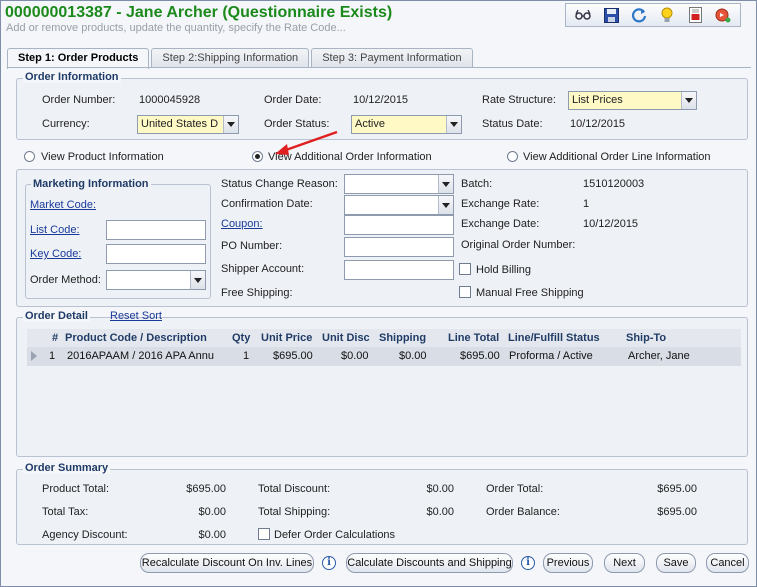  What do you see at coordinates (568, 563) in the screenshot?
I see `previous-button: Previous` at bounding box center [568, 563].